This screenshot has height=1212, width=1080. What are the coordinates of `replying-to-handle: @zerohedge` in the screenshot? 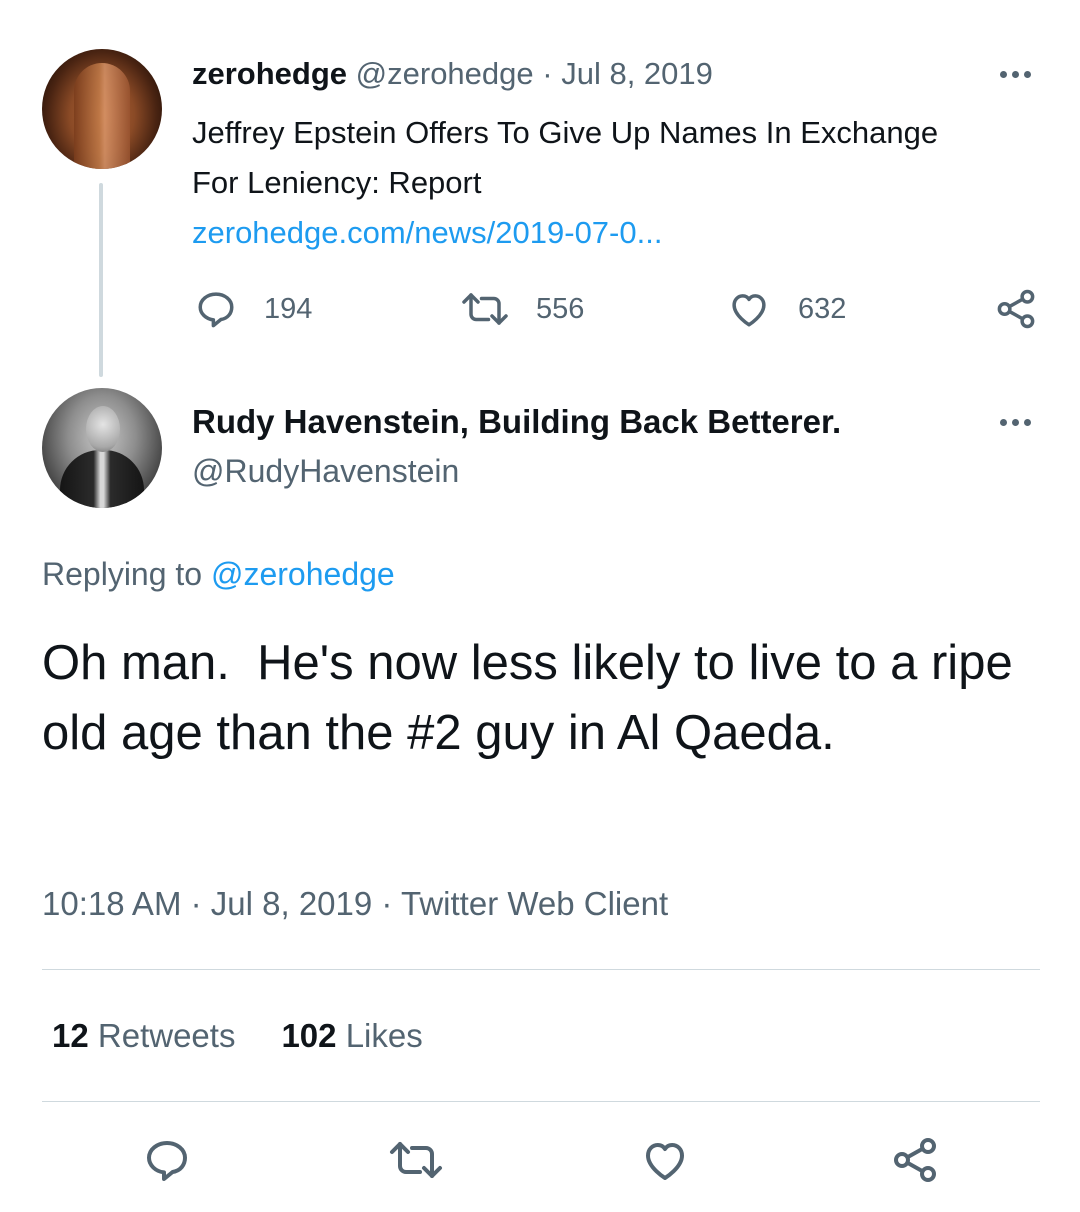 It's located at (303, 574).